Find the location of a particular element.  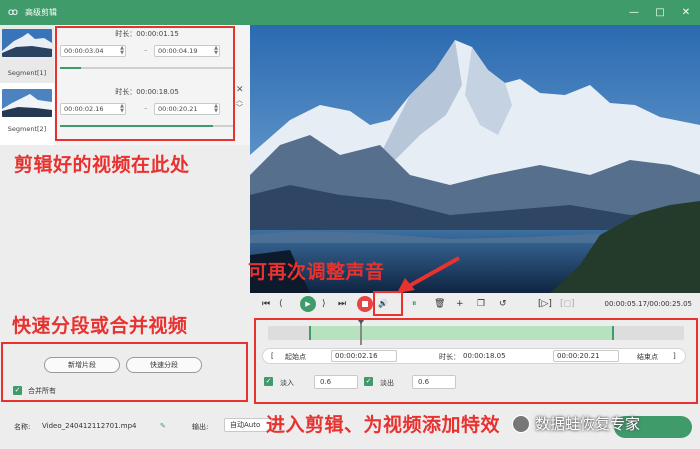

reset-icon: ↺ is located at coordinates (503, 304).